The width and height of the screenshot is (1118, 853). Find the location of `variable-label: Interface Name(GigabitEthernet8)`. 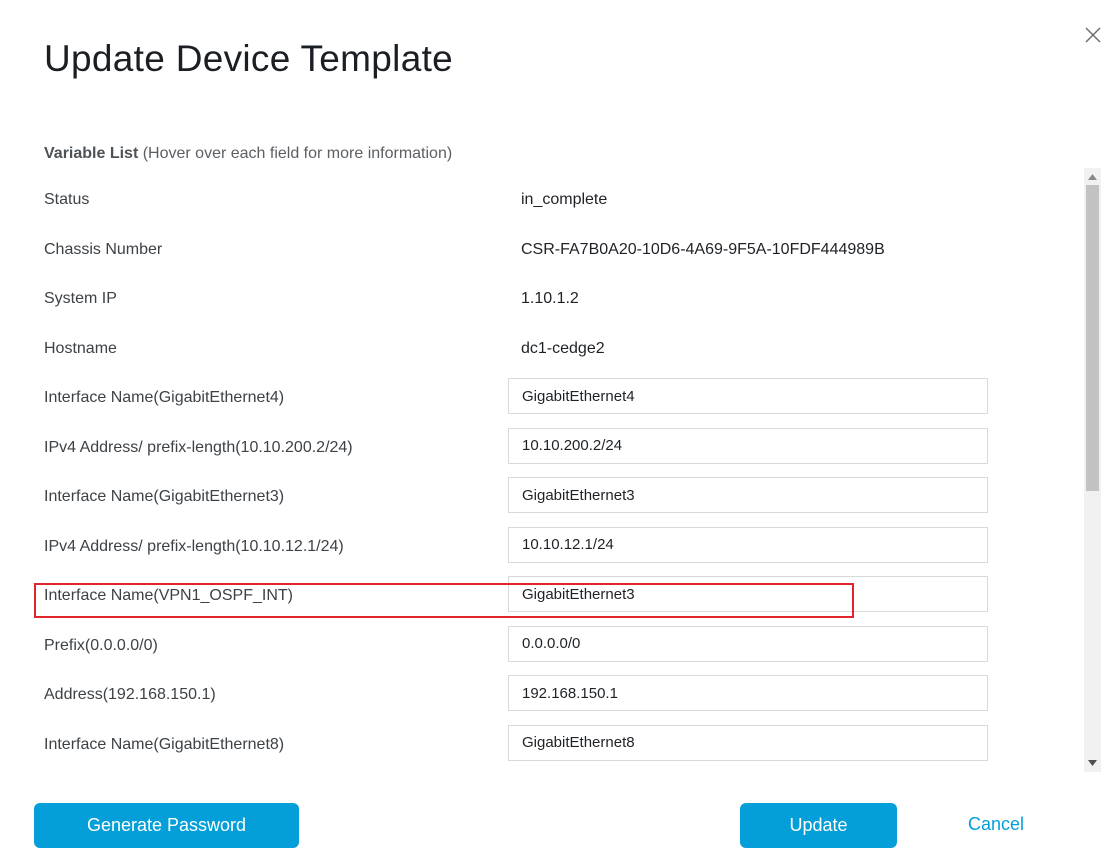

variable-label: Interface Name(GigabitEthernet8) is located at coordinates (164, 744).